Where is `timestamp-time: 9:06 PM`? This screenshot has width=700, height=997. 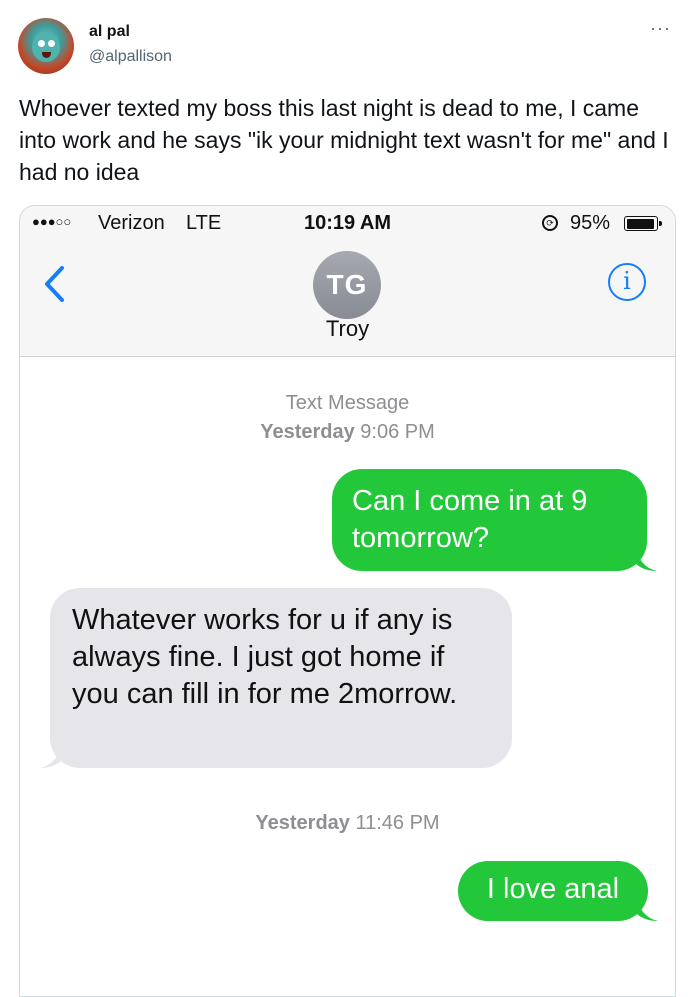 timestamp-time: 9:06 PM is located at coordinates (397, 432).